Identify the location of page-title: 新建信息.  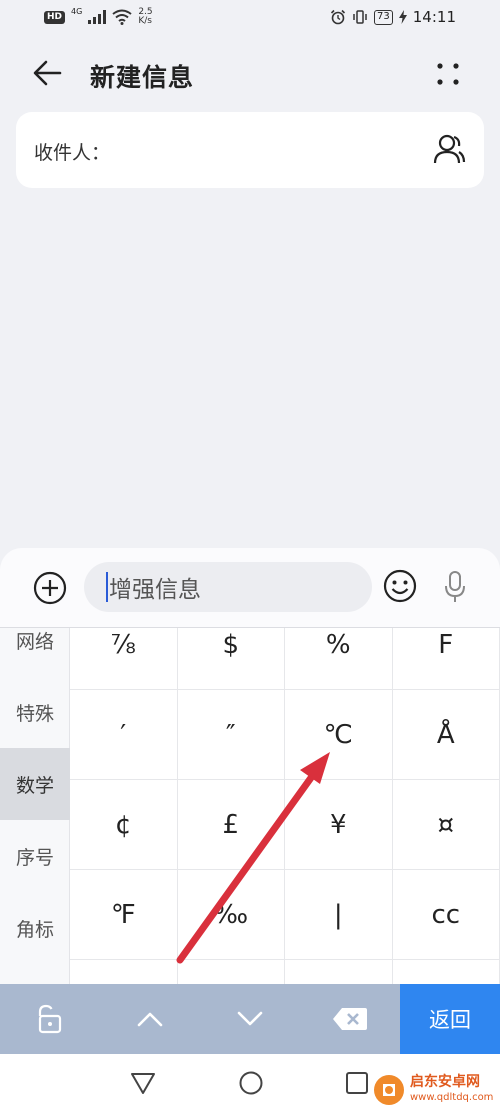
(142, 77).